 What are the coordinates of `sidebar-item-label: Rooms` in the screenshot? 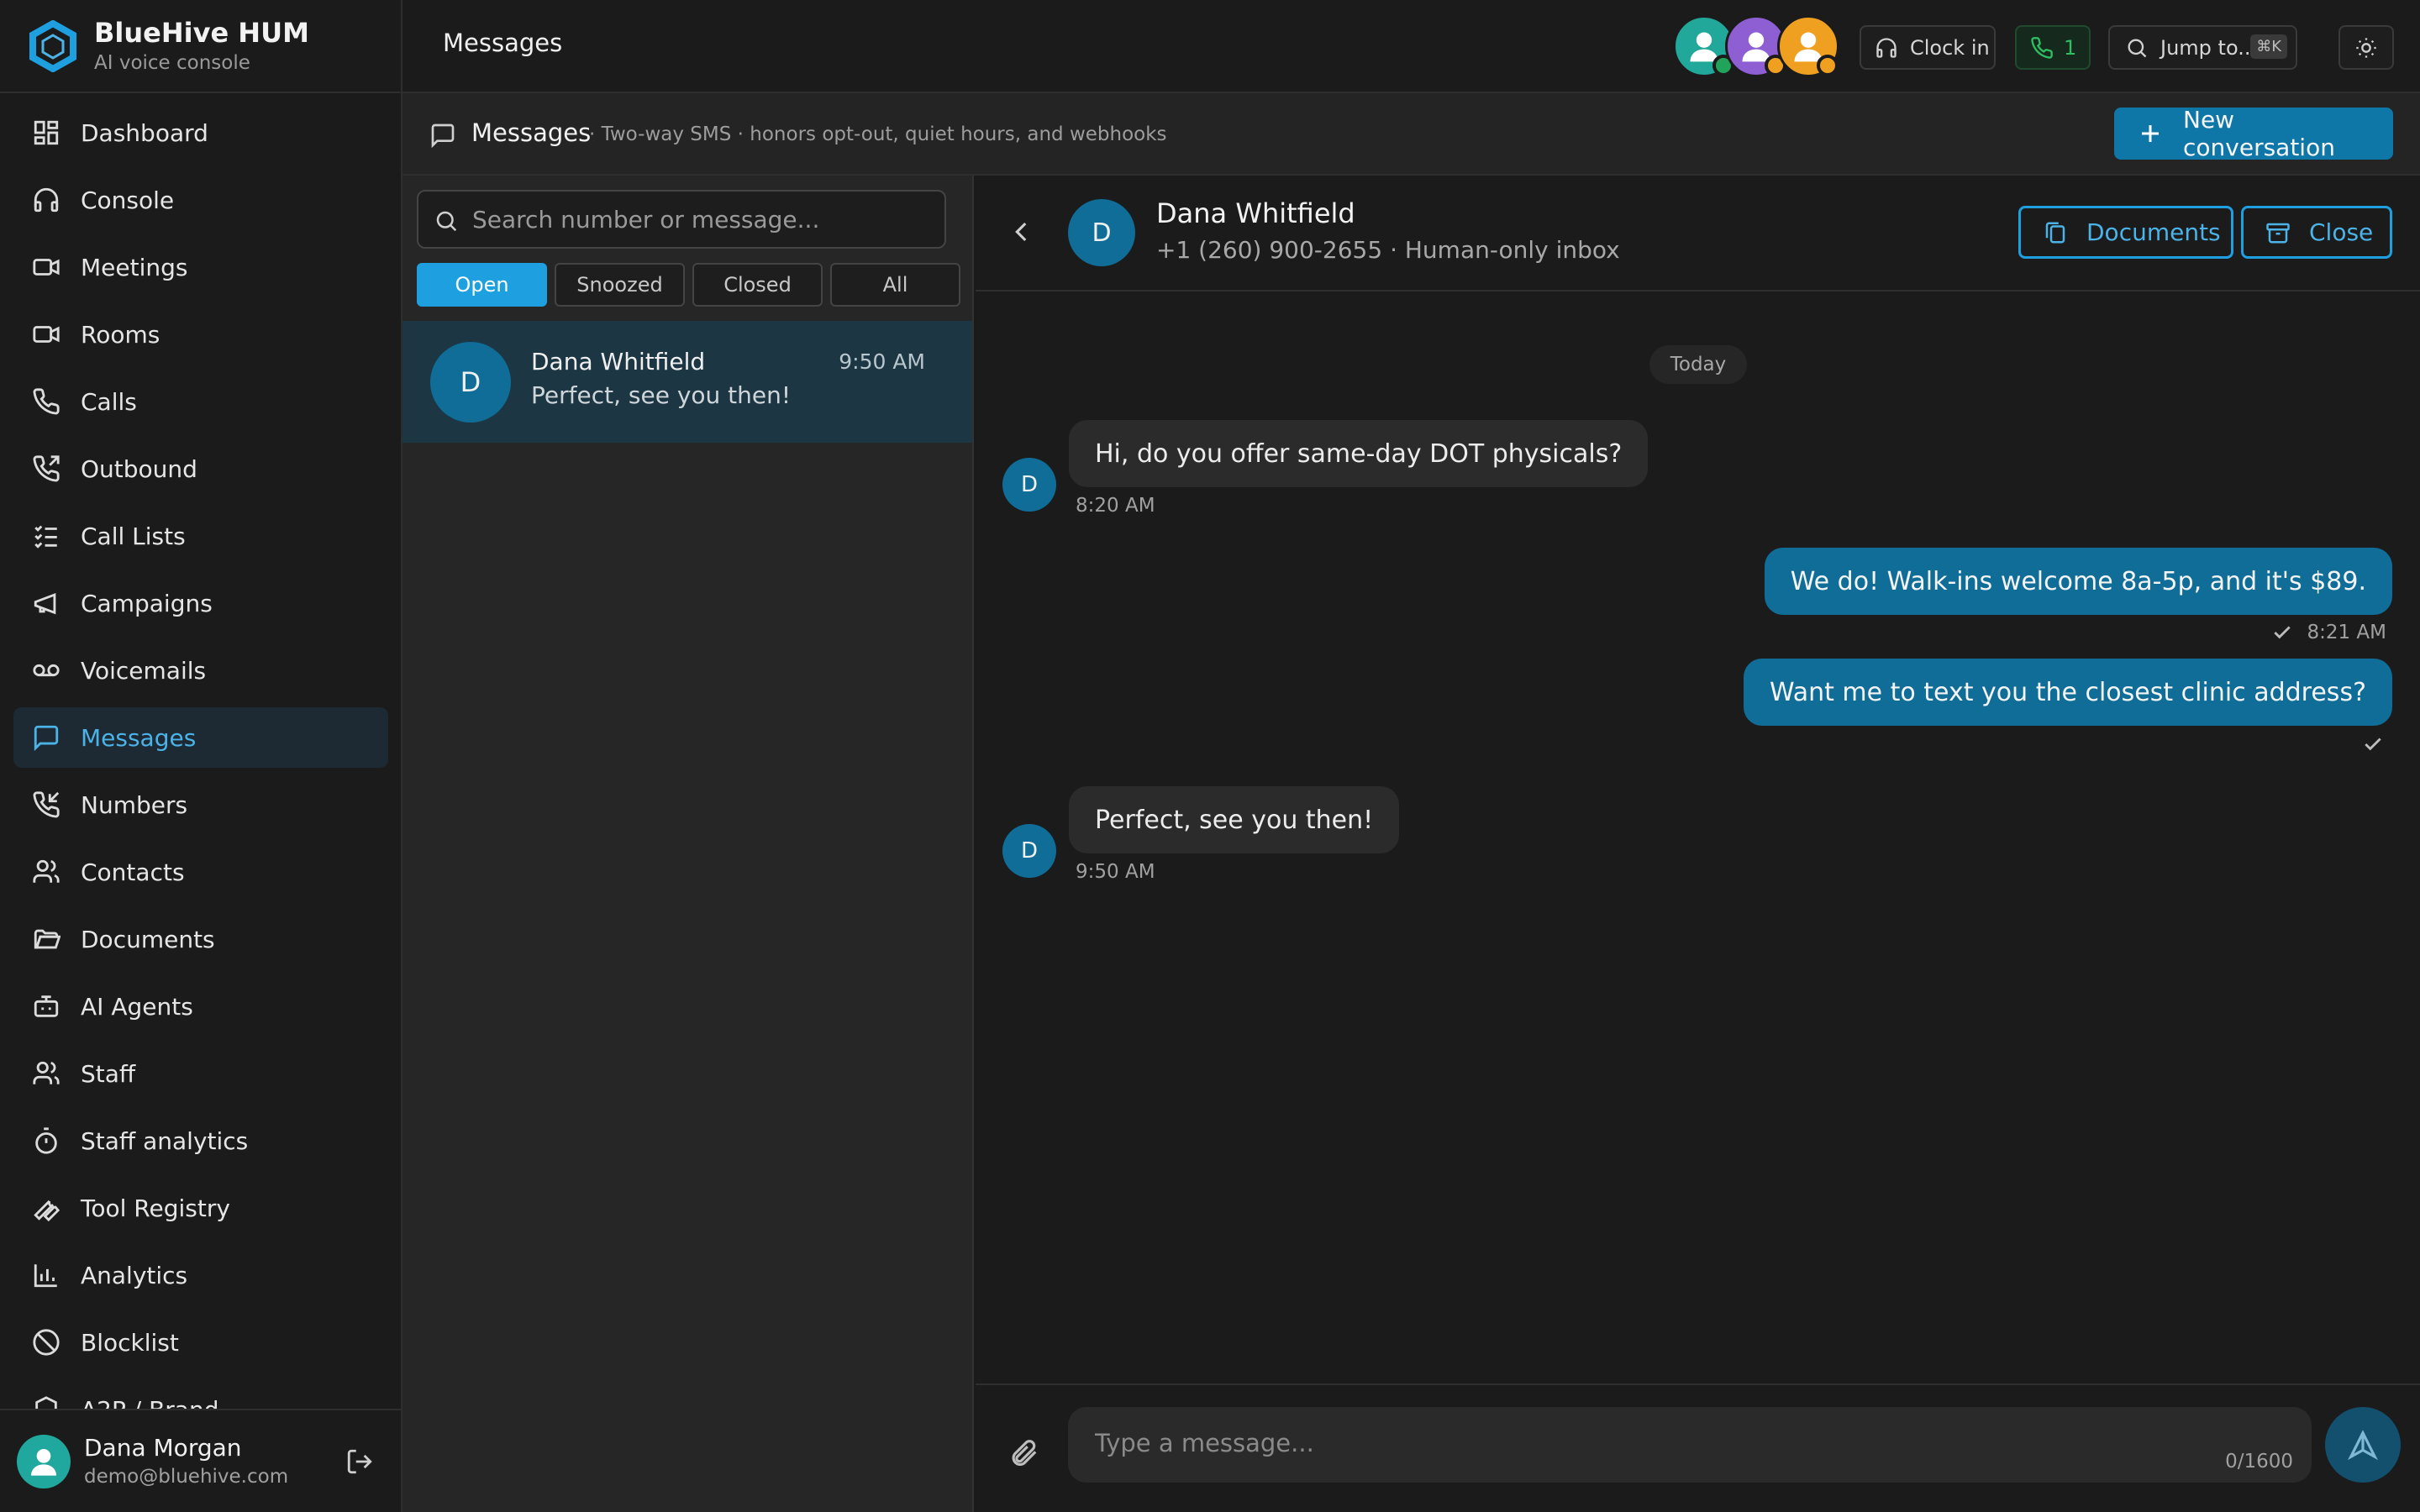 It's located at (120, 334).